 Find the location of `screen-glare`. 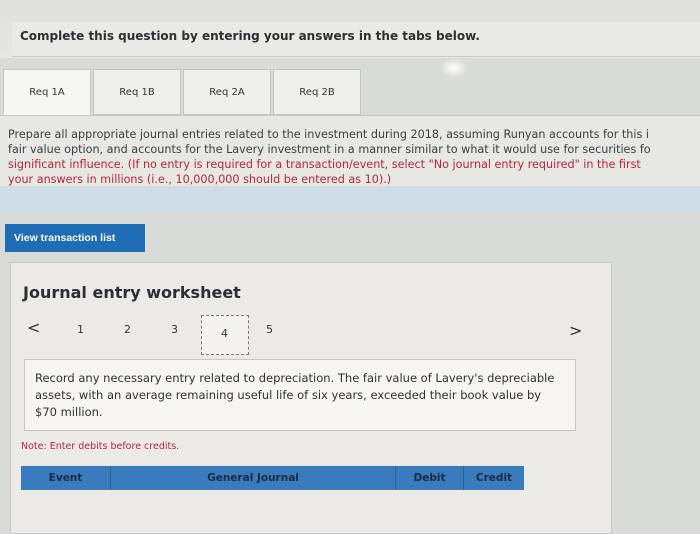

screen-glare is located at coordinates (454, 68).